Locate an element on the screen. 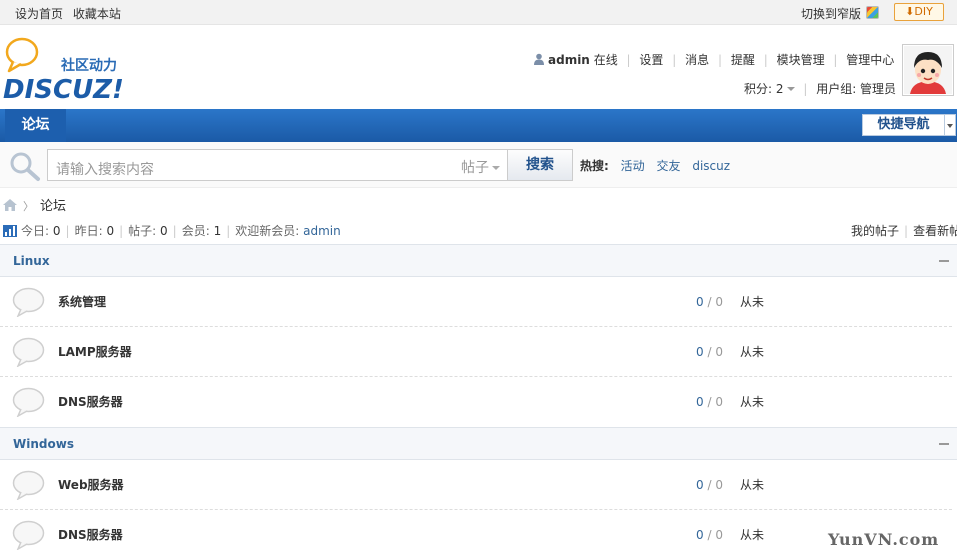 This screenshot has height=554, width=957. search-bar: 请输入搜索内容 帖子 搜索 热搜: 活动 交友 discuz is located at coordinates (478, 165).